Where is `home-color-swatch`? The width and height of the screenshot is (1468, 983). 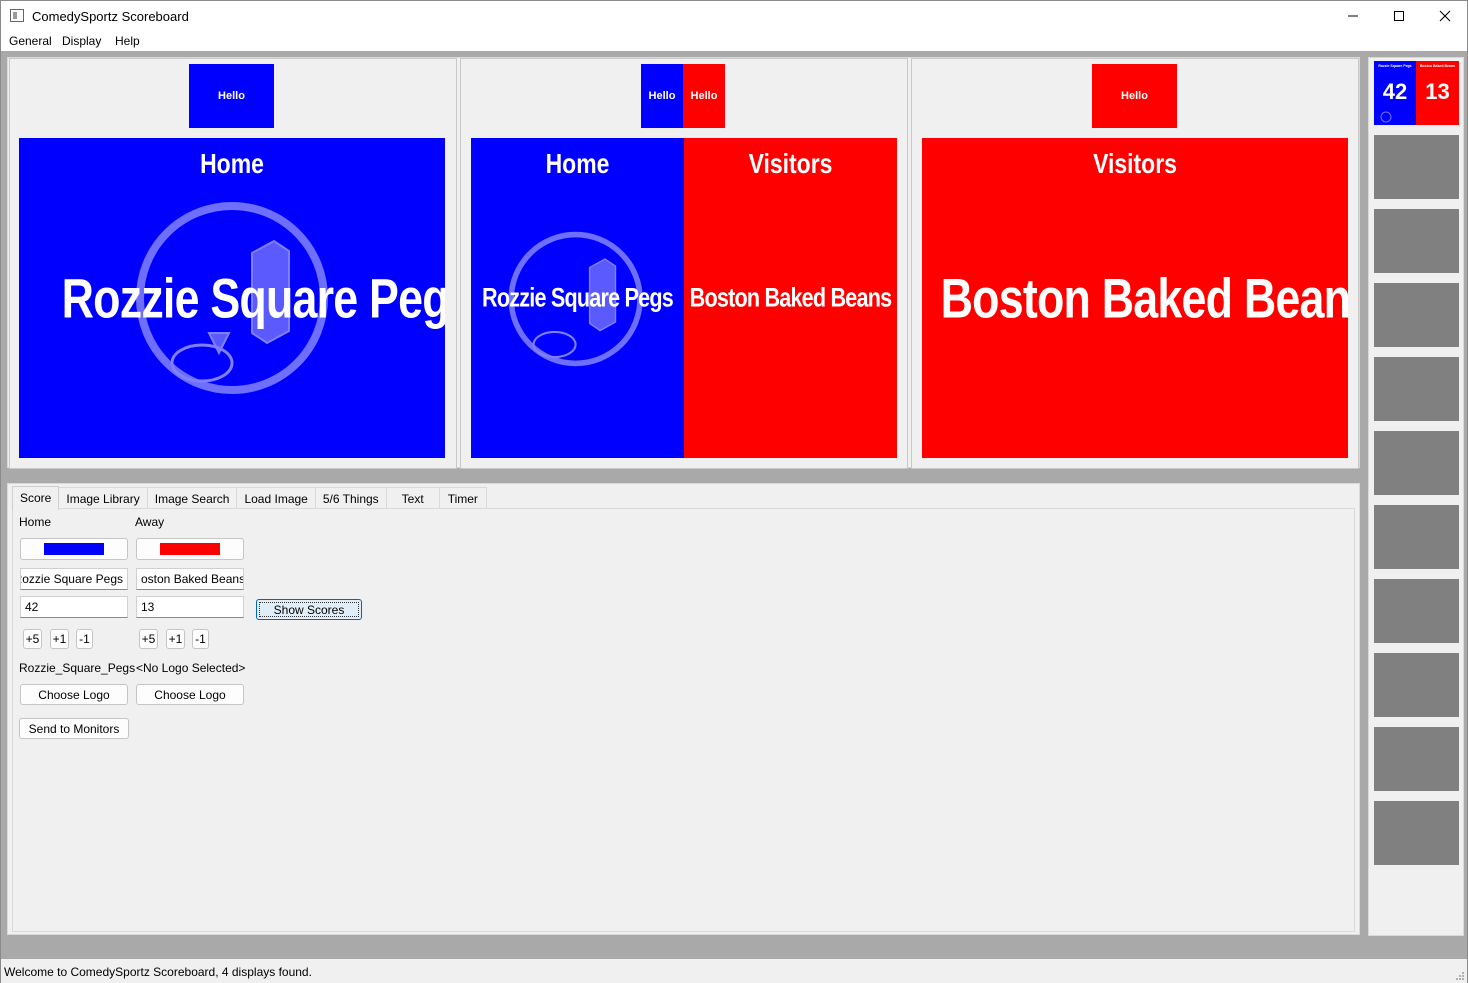 home-color-swatch is located at coordinates (74, 549).